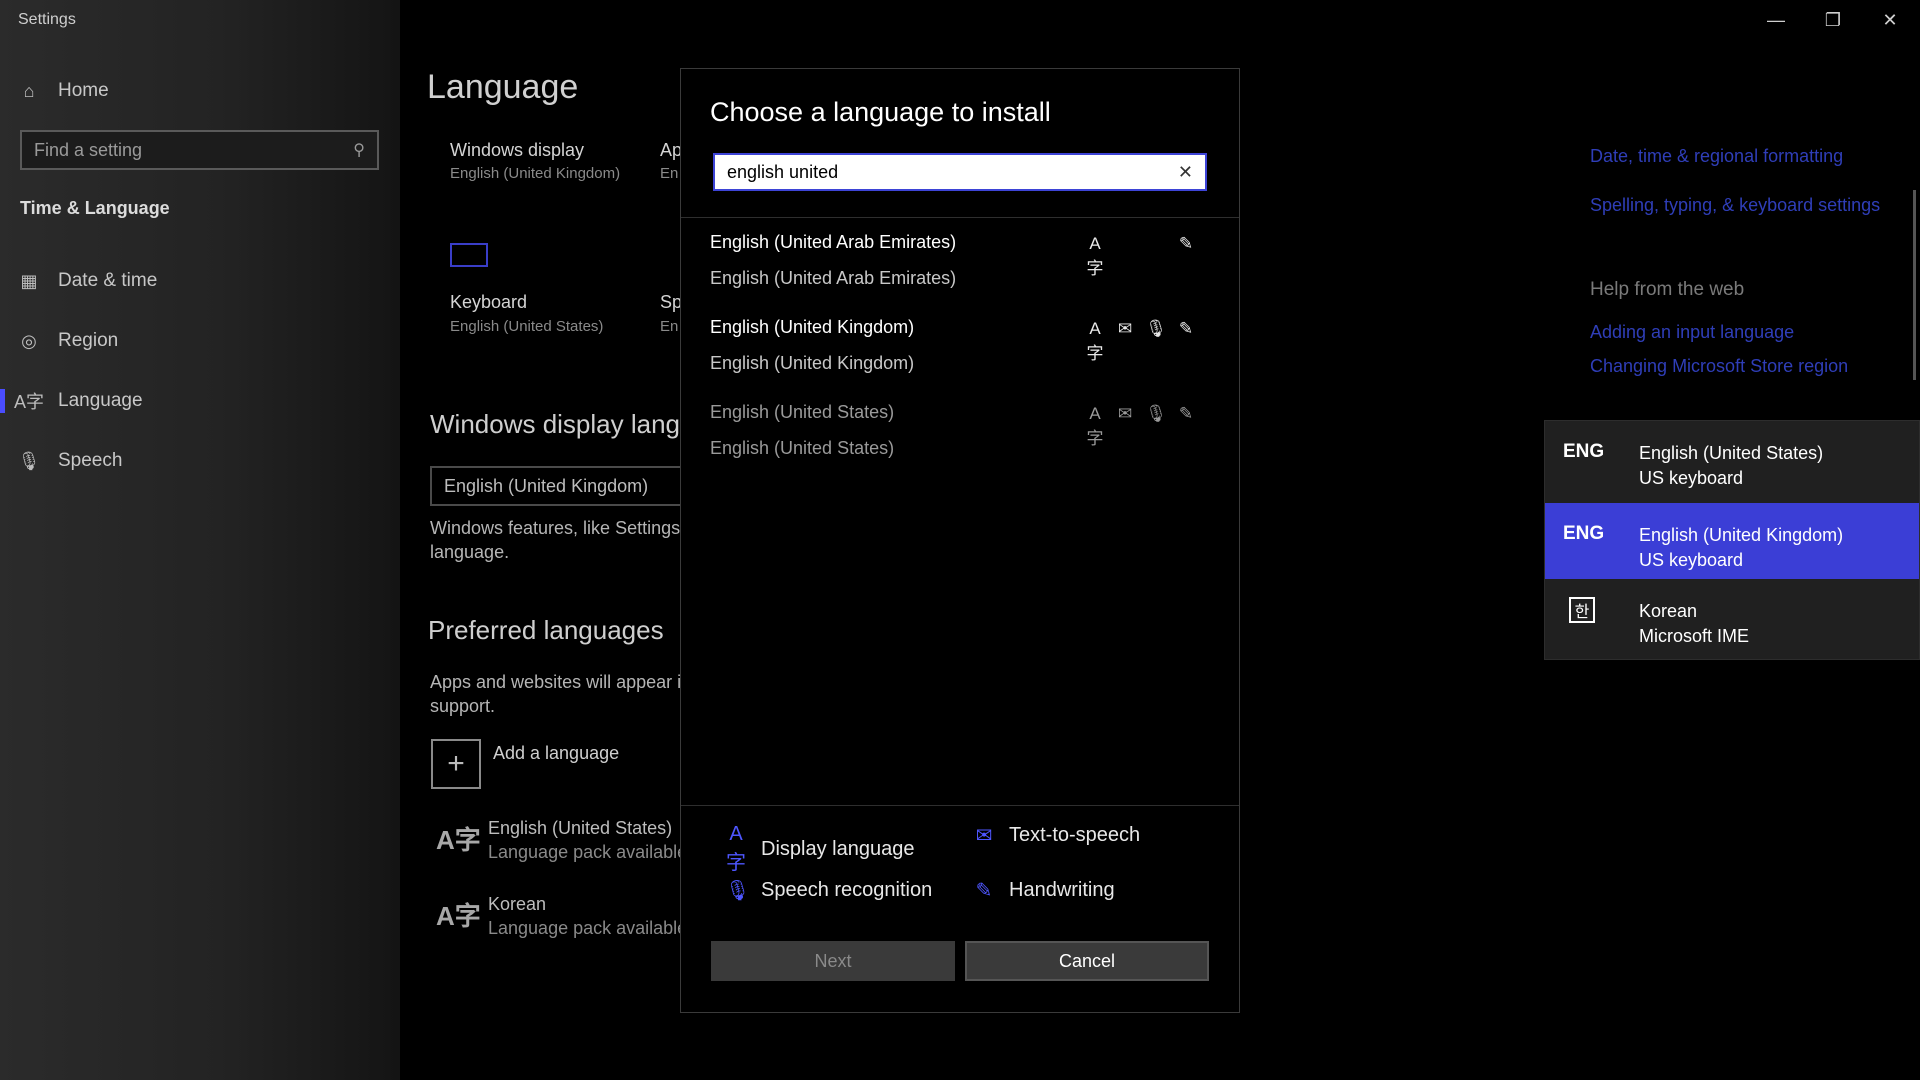  Describe the element at coordinates (952, 172) in the screenshot. I see `language-search-input` at that location.